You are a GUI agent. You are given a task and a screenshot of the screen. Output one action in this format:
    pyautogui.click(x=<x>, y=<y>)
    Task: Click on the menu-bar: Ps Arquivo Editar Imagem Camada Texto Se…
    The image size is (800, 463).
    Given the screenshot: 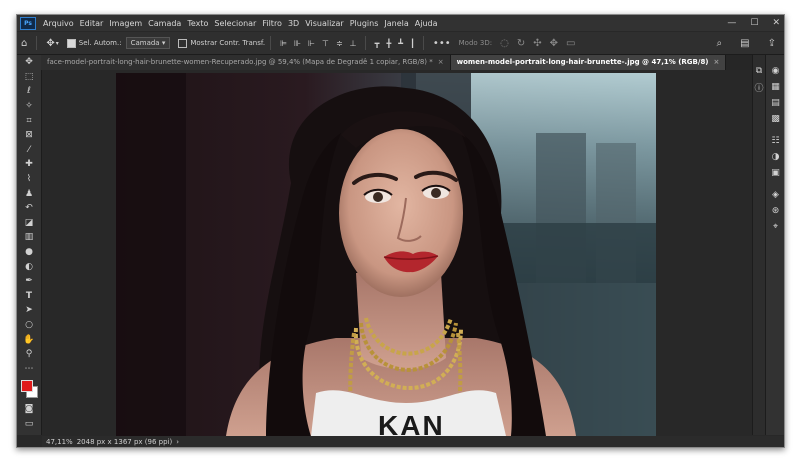 What is the action you would take?
    pyautogui.click(x=400, y=23)
    